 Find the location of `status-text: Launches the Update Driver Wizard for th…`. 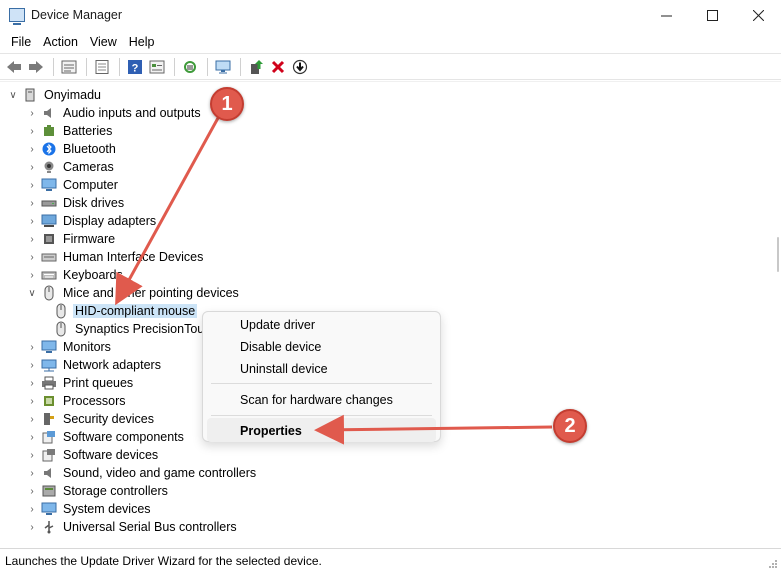

status-text: Launches the Update Driver Wizard for th… is located at coordinates (163, 560).